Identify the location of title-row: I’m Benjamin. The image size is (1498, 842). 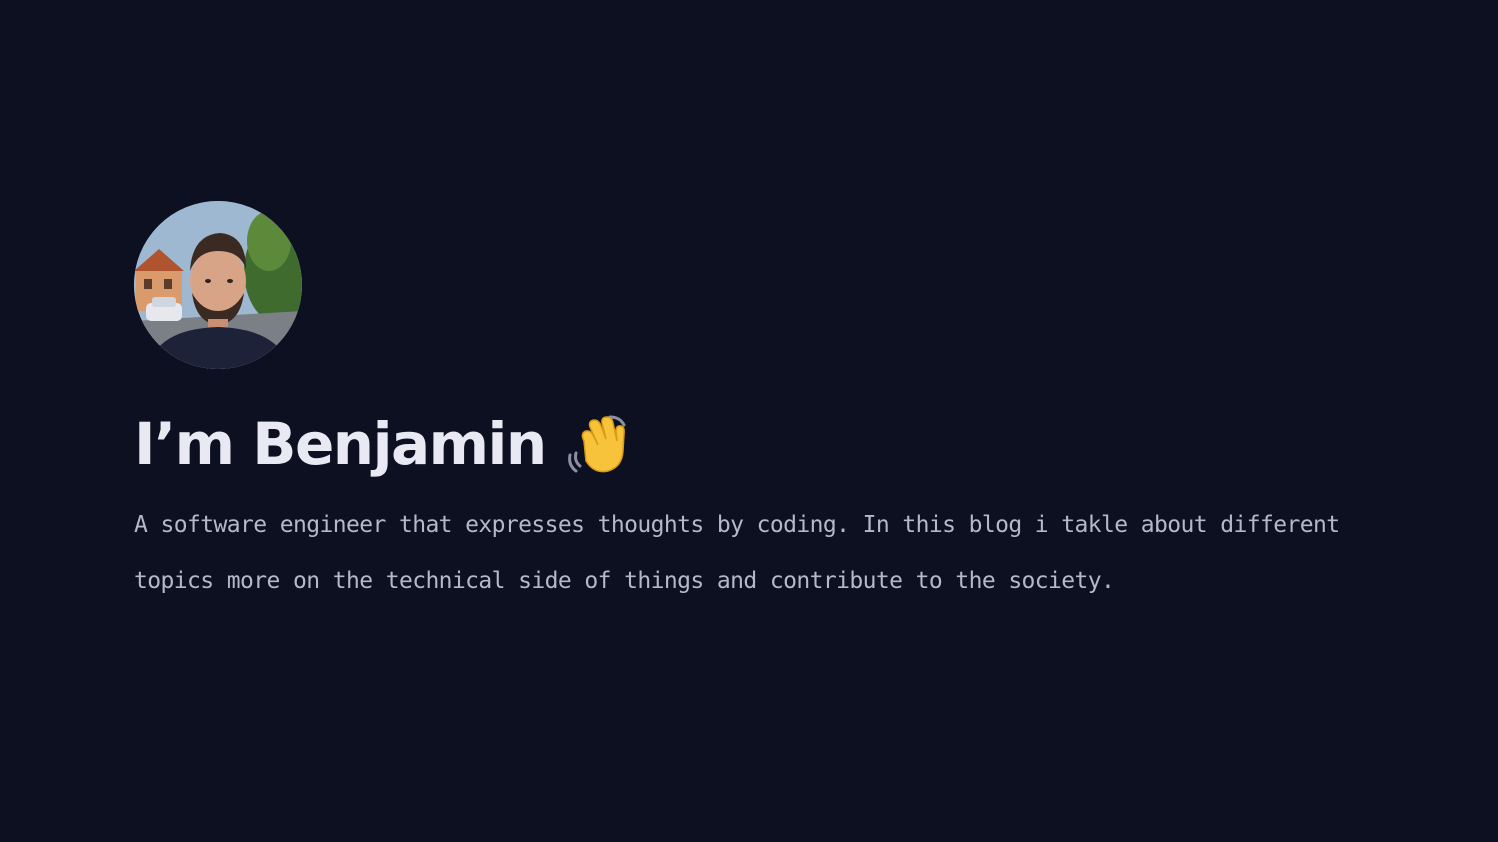
(764, 444).